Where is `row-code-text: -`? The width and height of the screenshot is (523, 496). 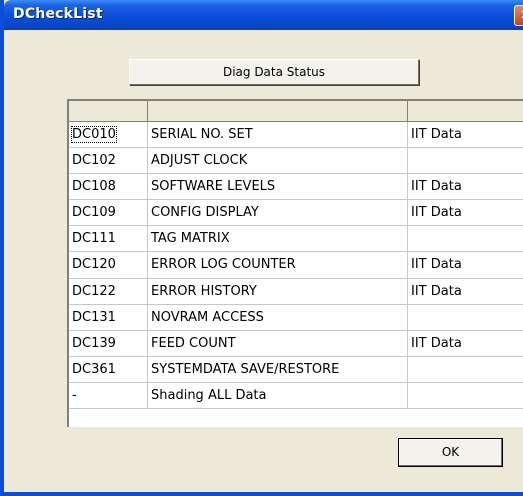 row-code-text: - is located at coordinates (74, 395).